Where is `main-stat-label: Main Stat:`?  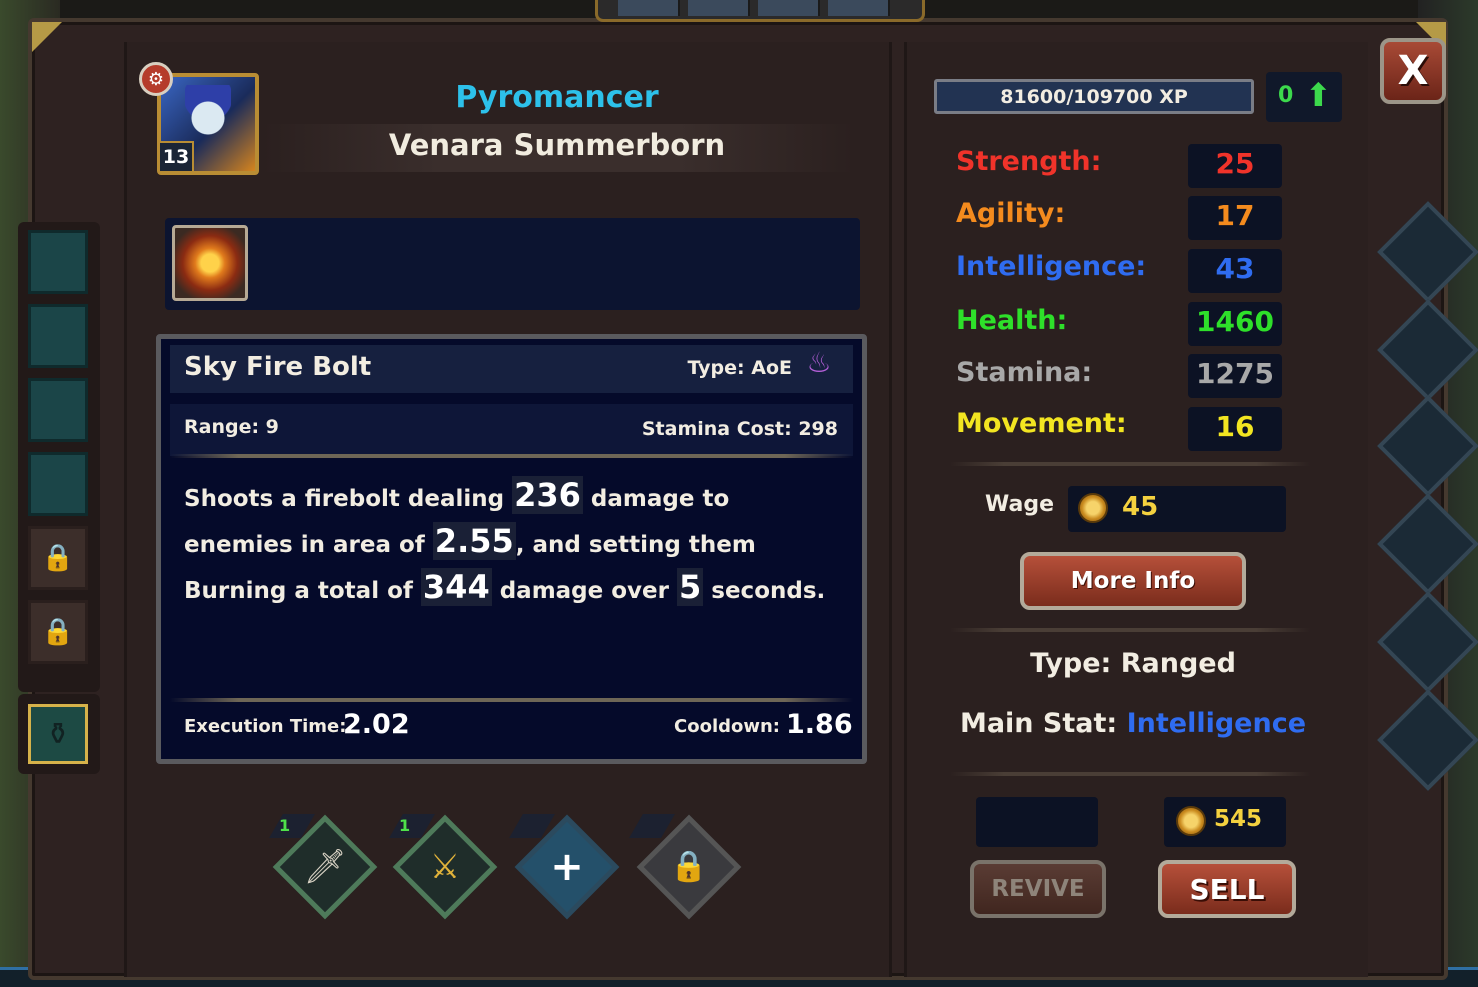 main-stat-label: Main Stat: is located at coordinates (1043, 723).